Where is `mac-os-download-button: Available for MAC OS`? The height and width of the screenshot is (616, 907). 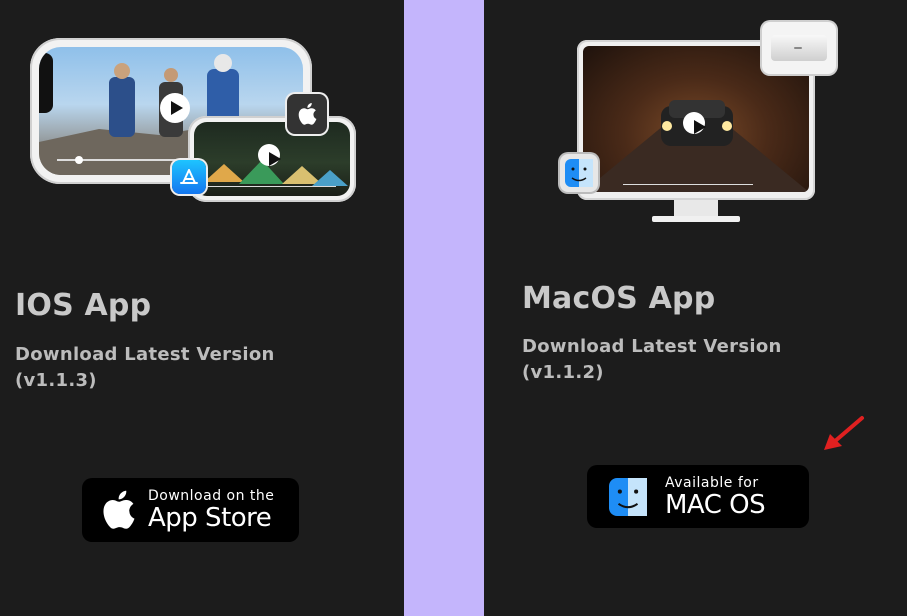
mac-os-download-button: Available for MAC OS is located at coordinates (698, 496).